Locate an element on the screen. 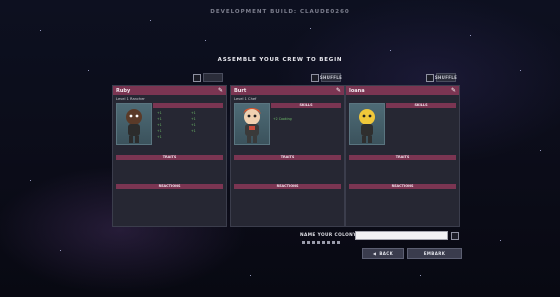 Image resolution: width=560 pixels, height=297 pixels. crew-name: Ruby is located at coordinates (123, 91).